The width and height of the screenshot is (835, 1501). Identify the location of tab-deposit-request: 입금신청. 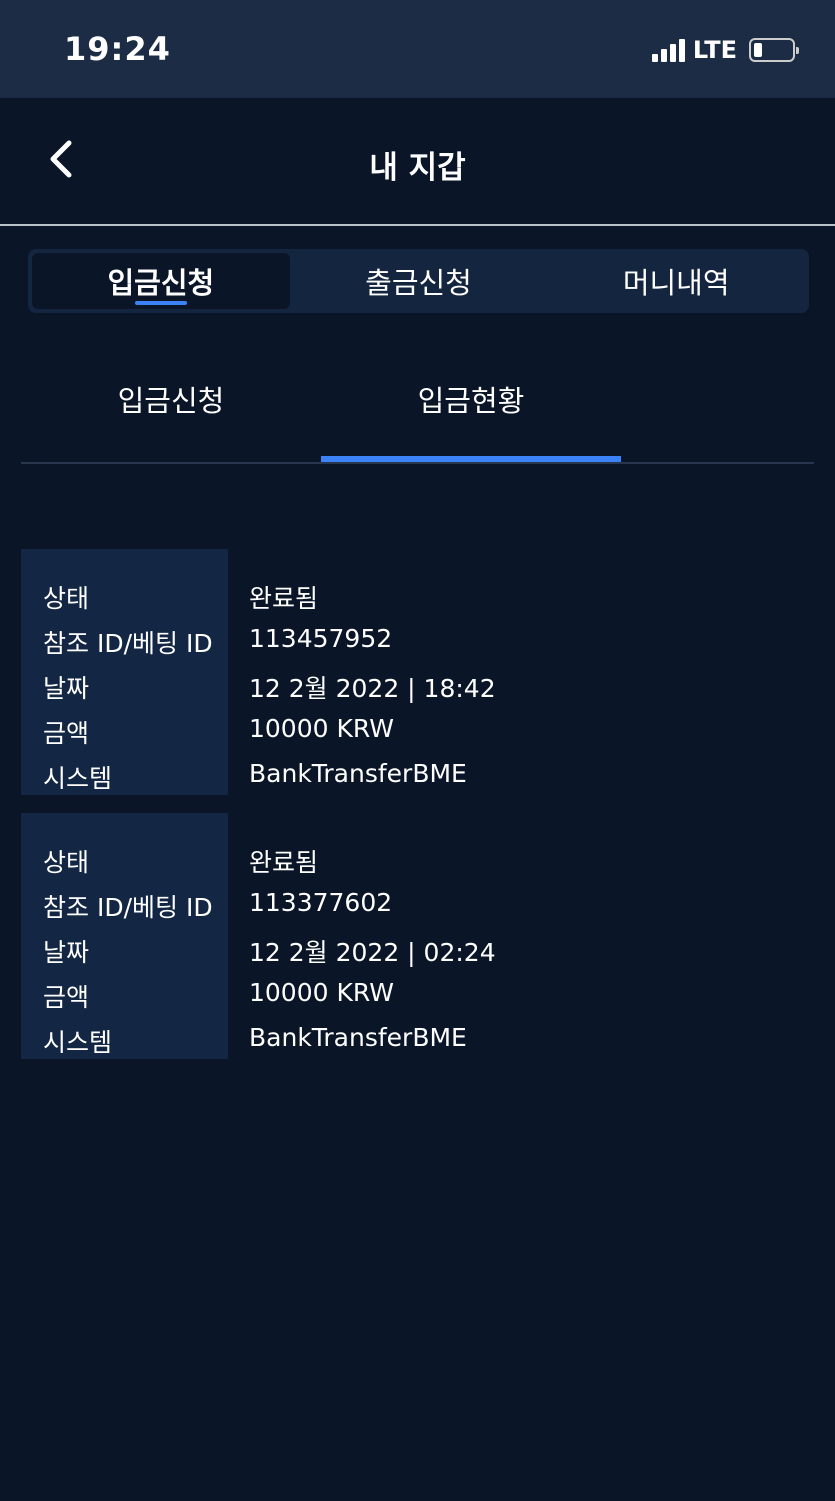
(161, 281).